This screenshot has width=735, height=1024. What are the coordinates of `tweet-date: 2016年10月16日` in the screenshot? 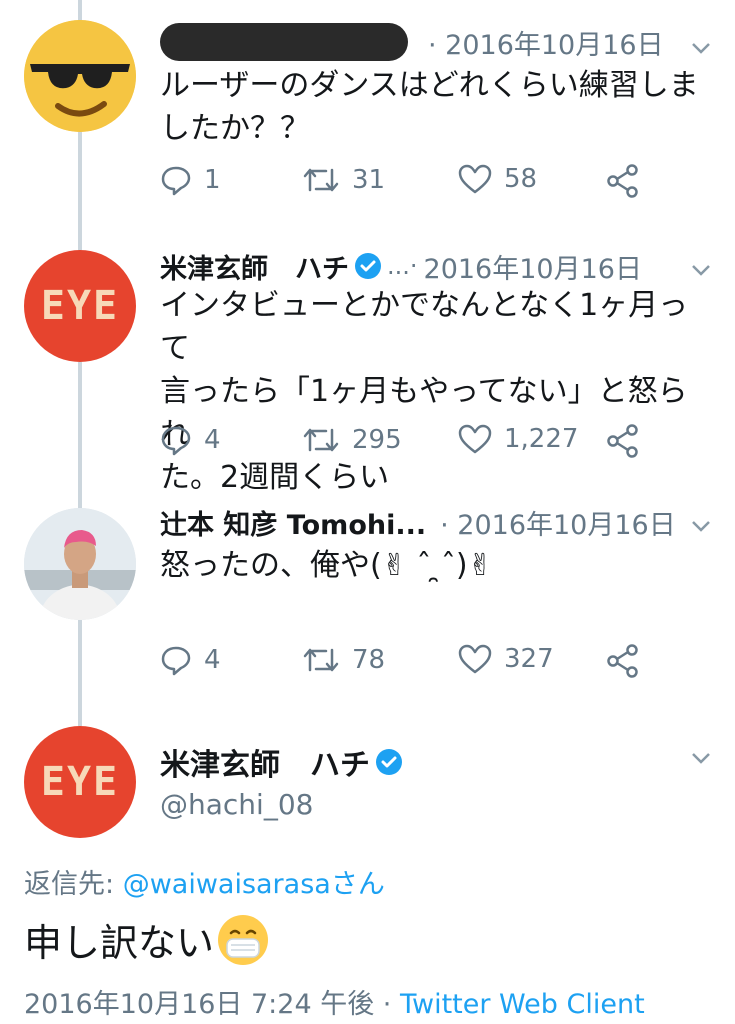 It's located at (533, 266).